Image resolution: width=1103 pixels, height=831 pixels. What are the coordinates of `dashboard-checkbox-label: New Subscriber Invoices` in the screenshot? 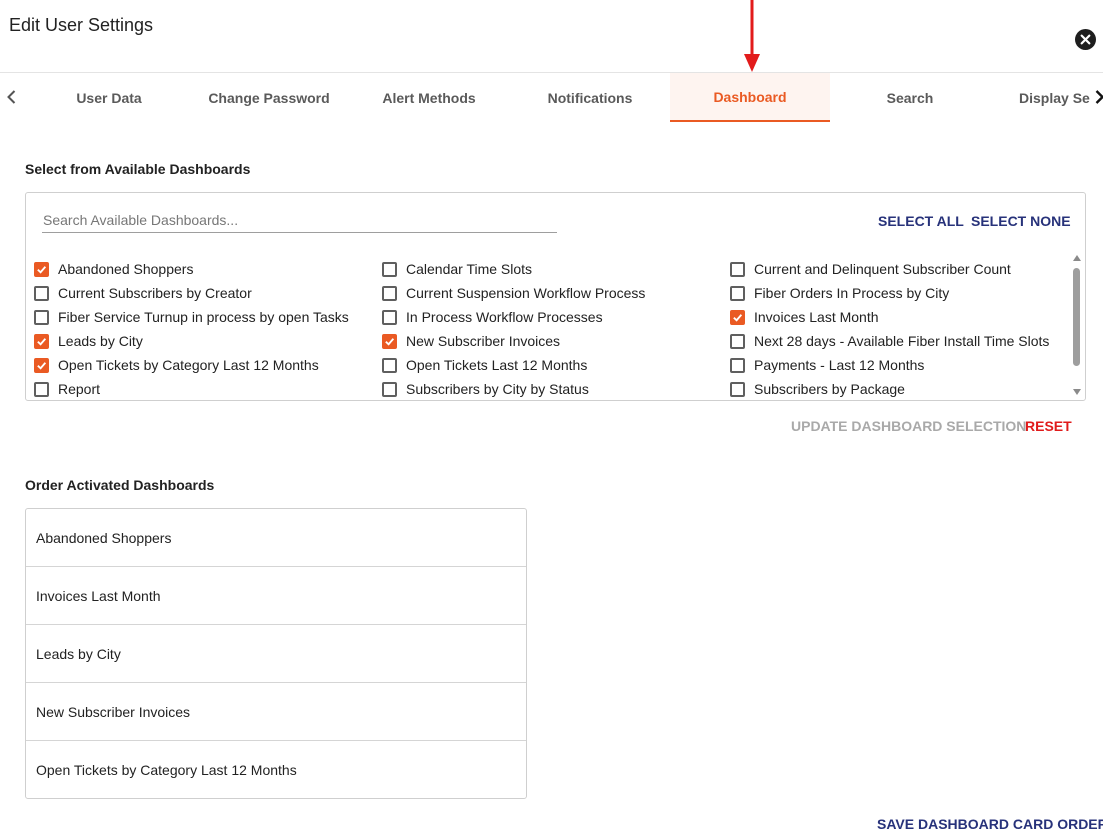 It's located at (483, 341).